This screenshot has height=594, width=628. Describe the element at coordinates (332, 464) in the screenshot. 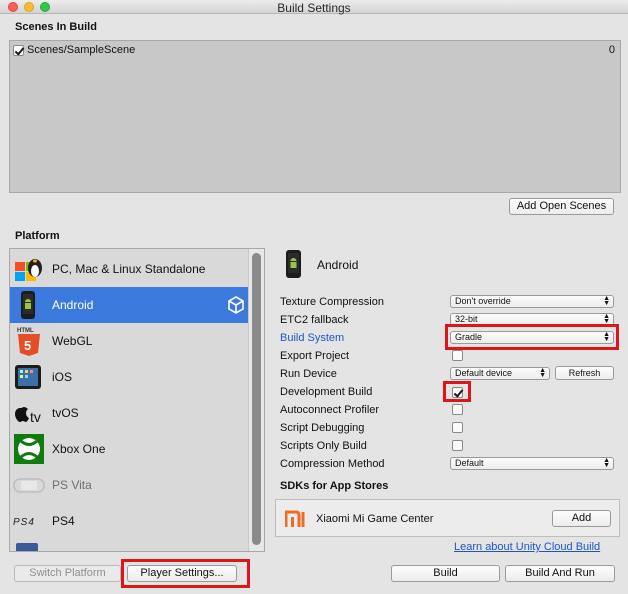

I see `compression-method-label: Compression Method` at that location.